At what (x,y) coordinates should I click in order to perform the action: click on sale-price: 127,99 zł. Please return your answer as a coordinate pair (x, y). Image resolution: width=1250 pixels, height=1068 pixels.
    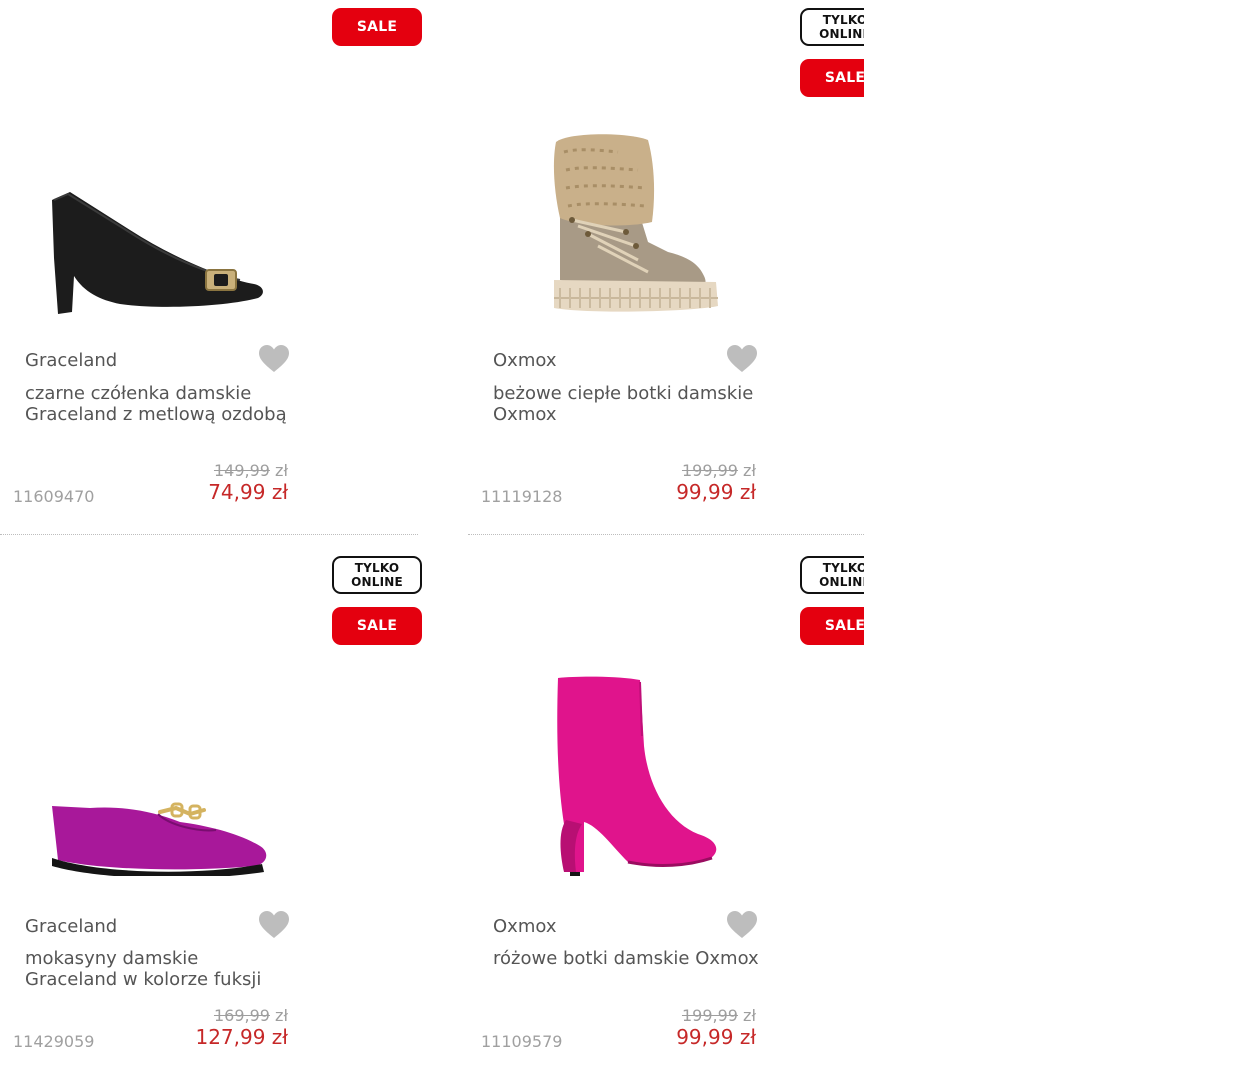
    Looking at the image, I should click on (241, 1037).